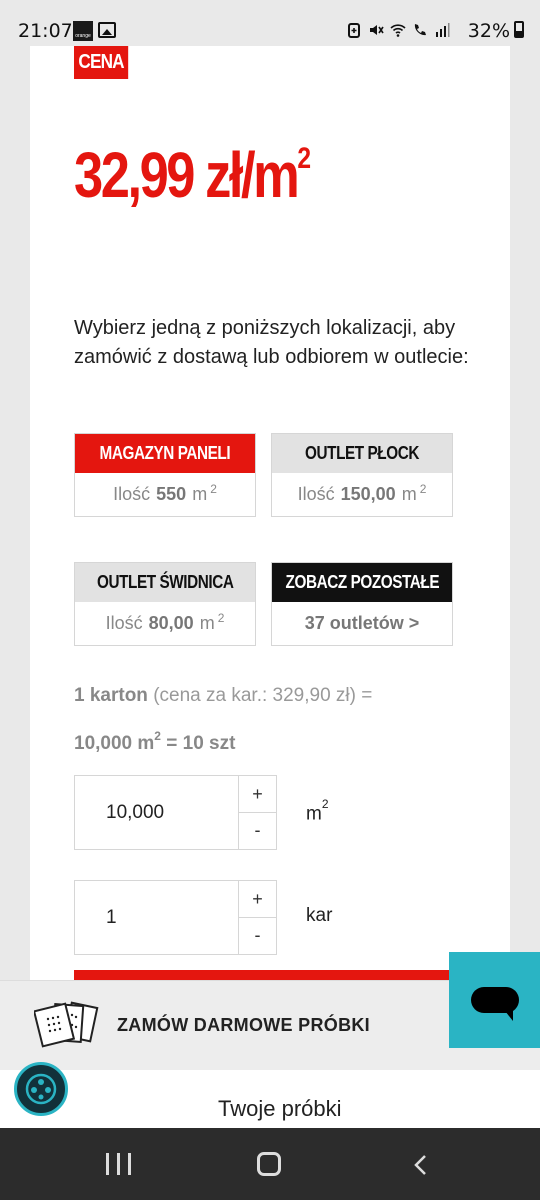 The height and width of the screenshot is (1200, 540). I want to click on carrier-logo: orange, so click(83, 31).